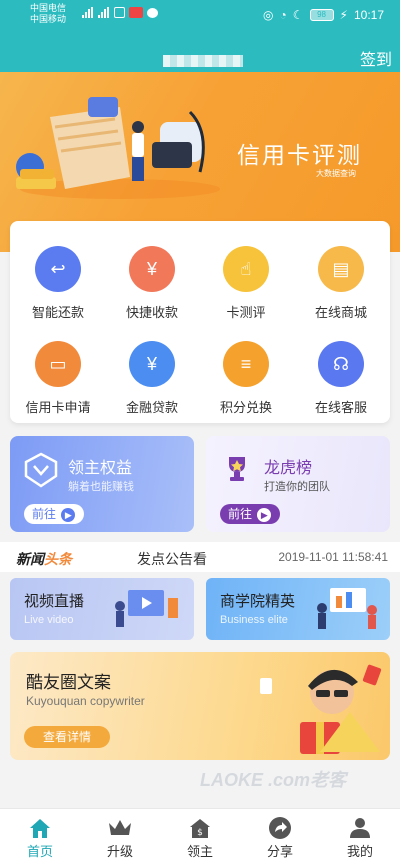 The width and height of the screenshot is (400, 866). Describe the element at coordinates (237, 469) in the screenshot. I see `trophy-icon` at that location.